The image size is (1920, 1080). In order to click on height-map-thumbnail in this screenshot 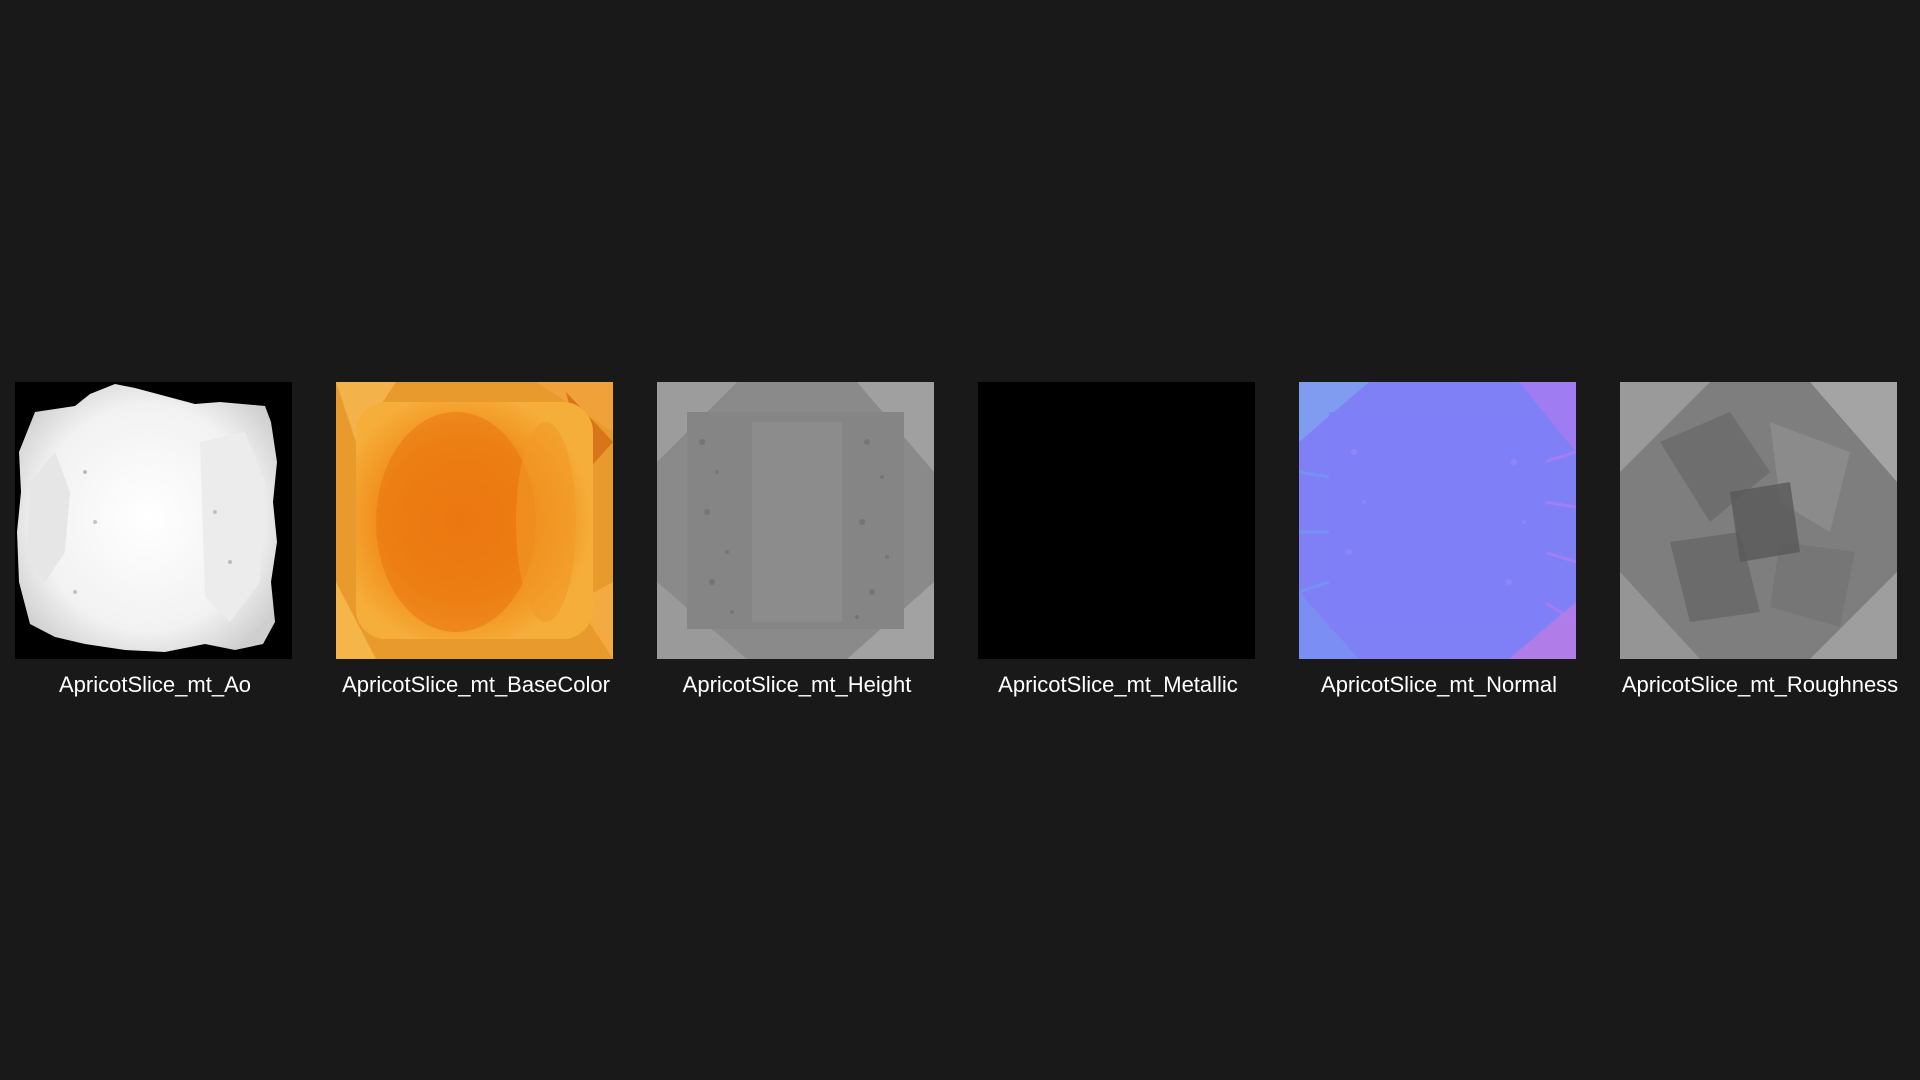, I will do `click(795, 520)`.